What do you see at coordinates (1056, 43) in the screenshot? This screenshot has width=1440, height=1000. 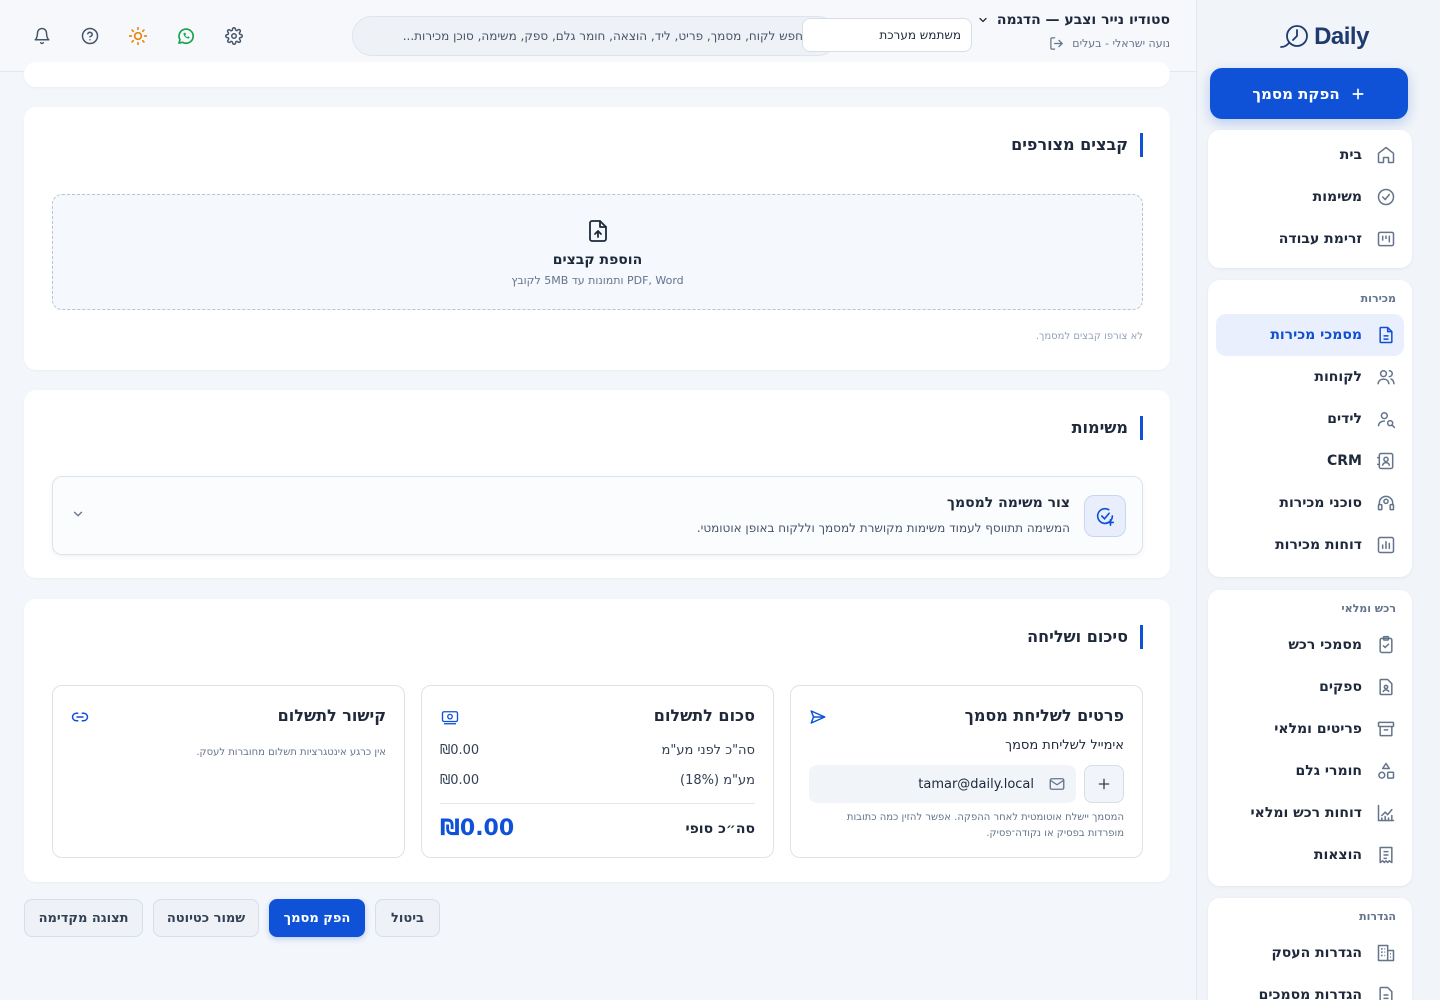 I see `logout-icon` at bounding box center [1056, 43].